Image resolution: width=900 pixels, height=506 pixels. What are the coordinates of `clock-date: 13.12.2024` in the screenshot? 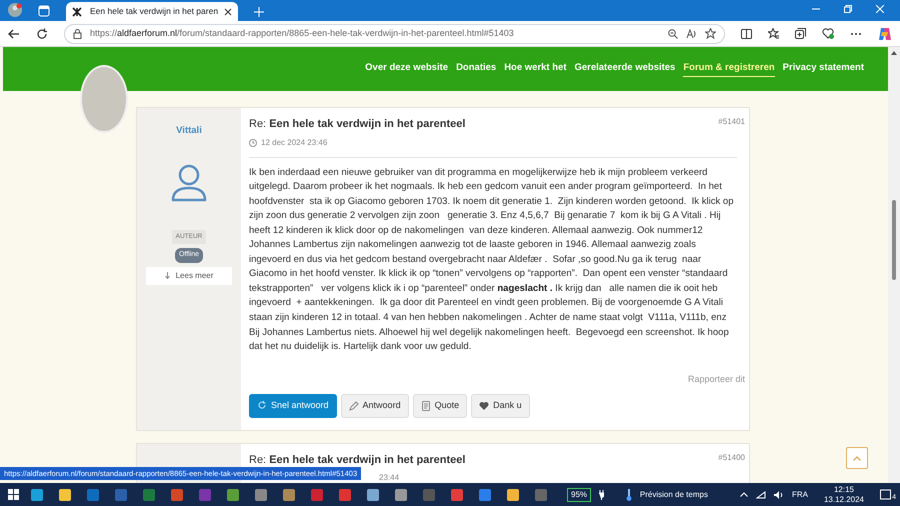 It's located at (844, 499).